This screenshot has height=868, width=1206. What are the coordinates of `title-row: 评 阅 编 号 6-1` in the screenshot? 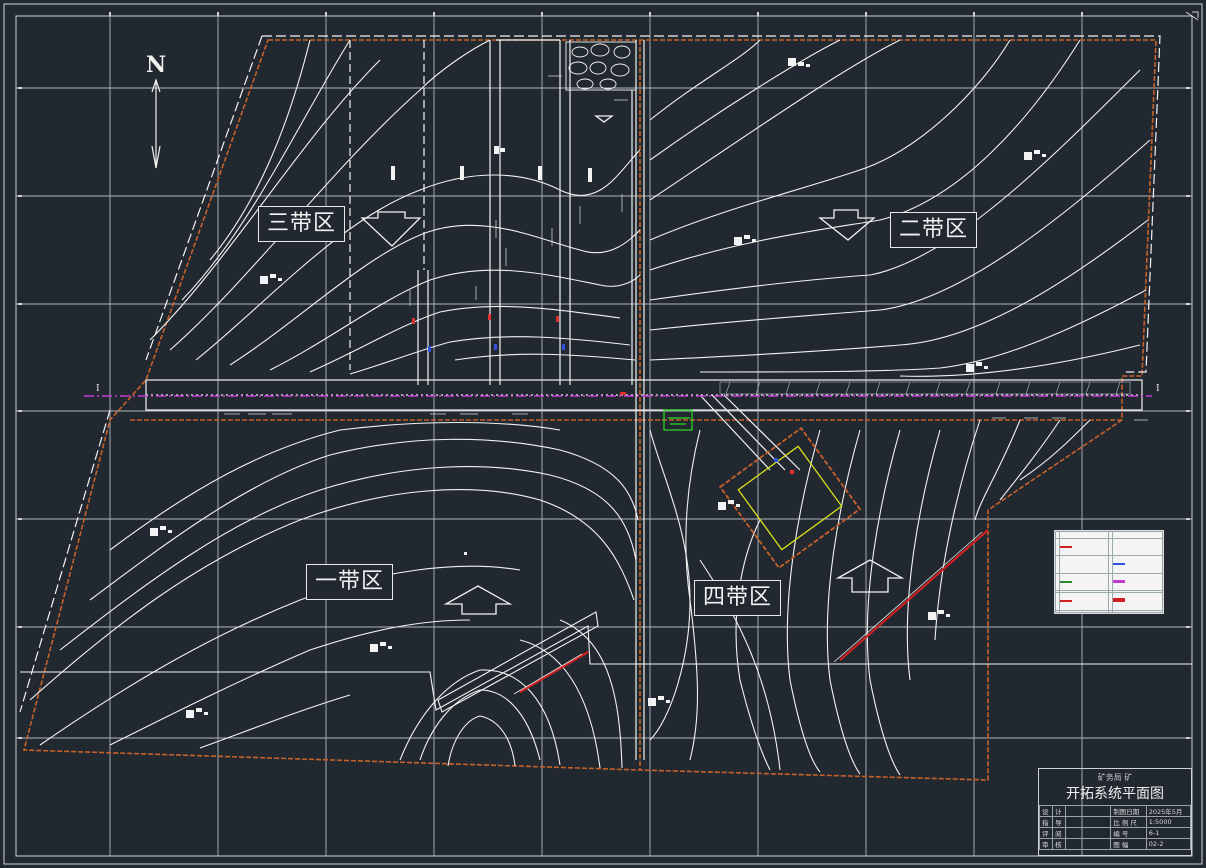 It's located at (1115, 833).